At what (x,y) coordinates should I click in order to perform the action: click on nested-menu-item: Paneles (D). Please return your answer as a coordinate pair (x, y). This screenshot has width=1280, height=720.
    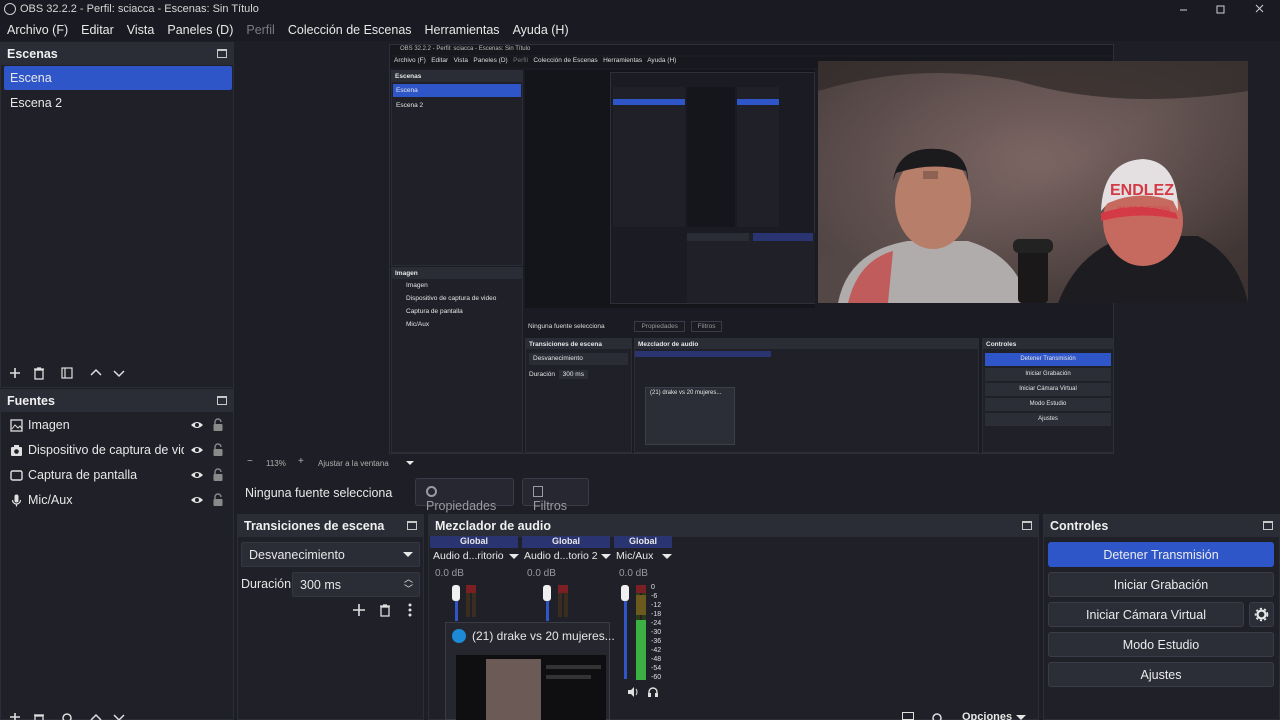
    Looking at the image, I should click on (490, 60).